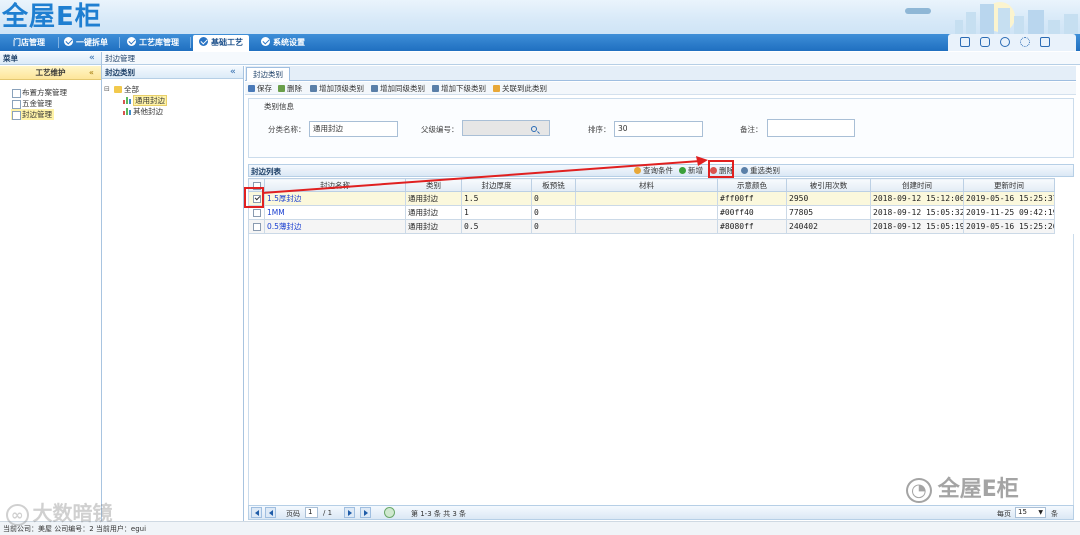  I want to click on add-button: 新增, so click(691, 170).